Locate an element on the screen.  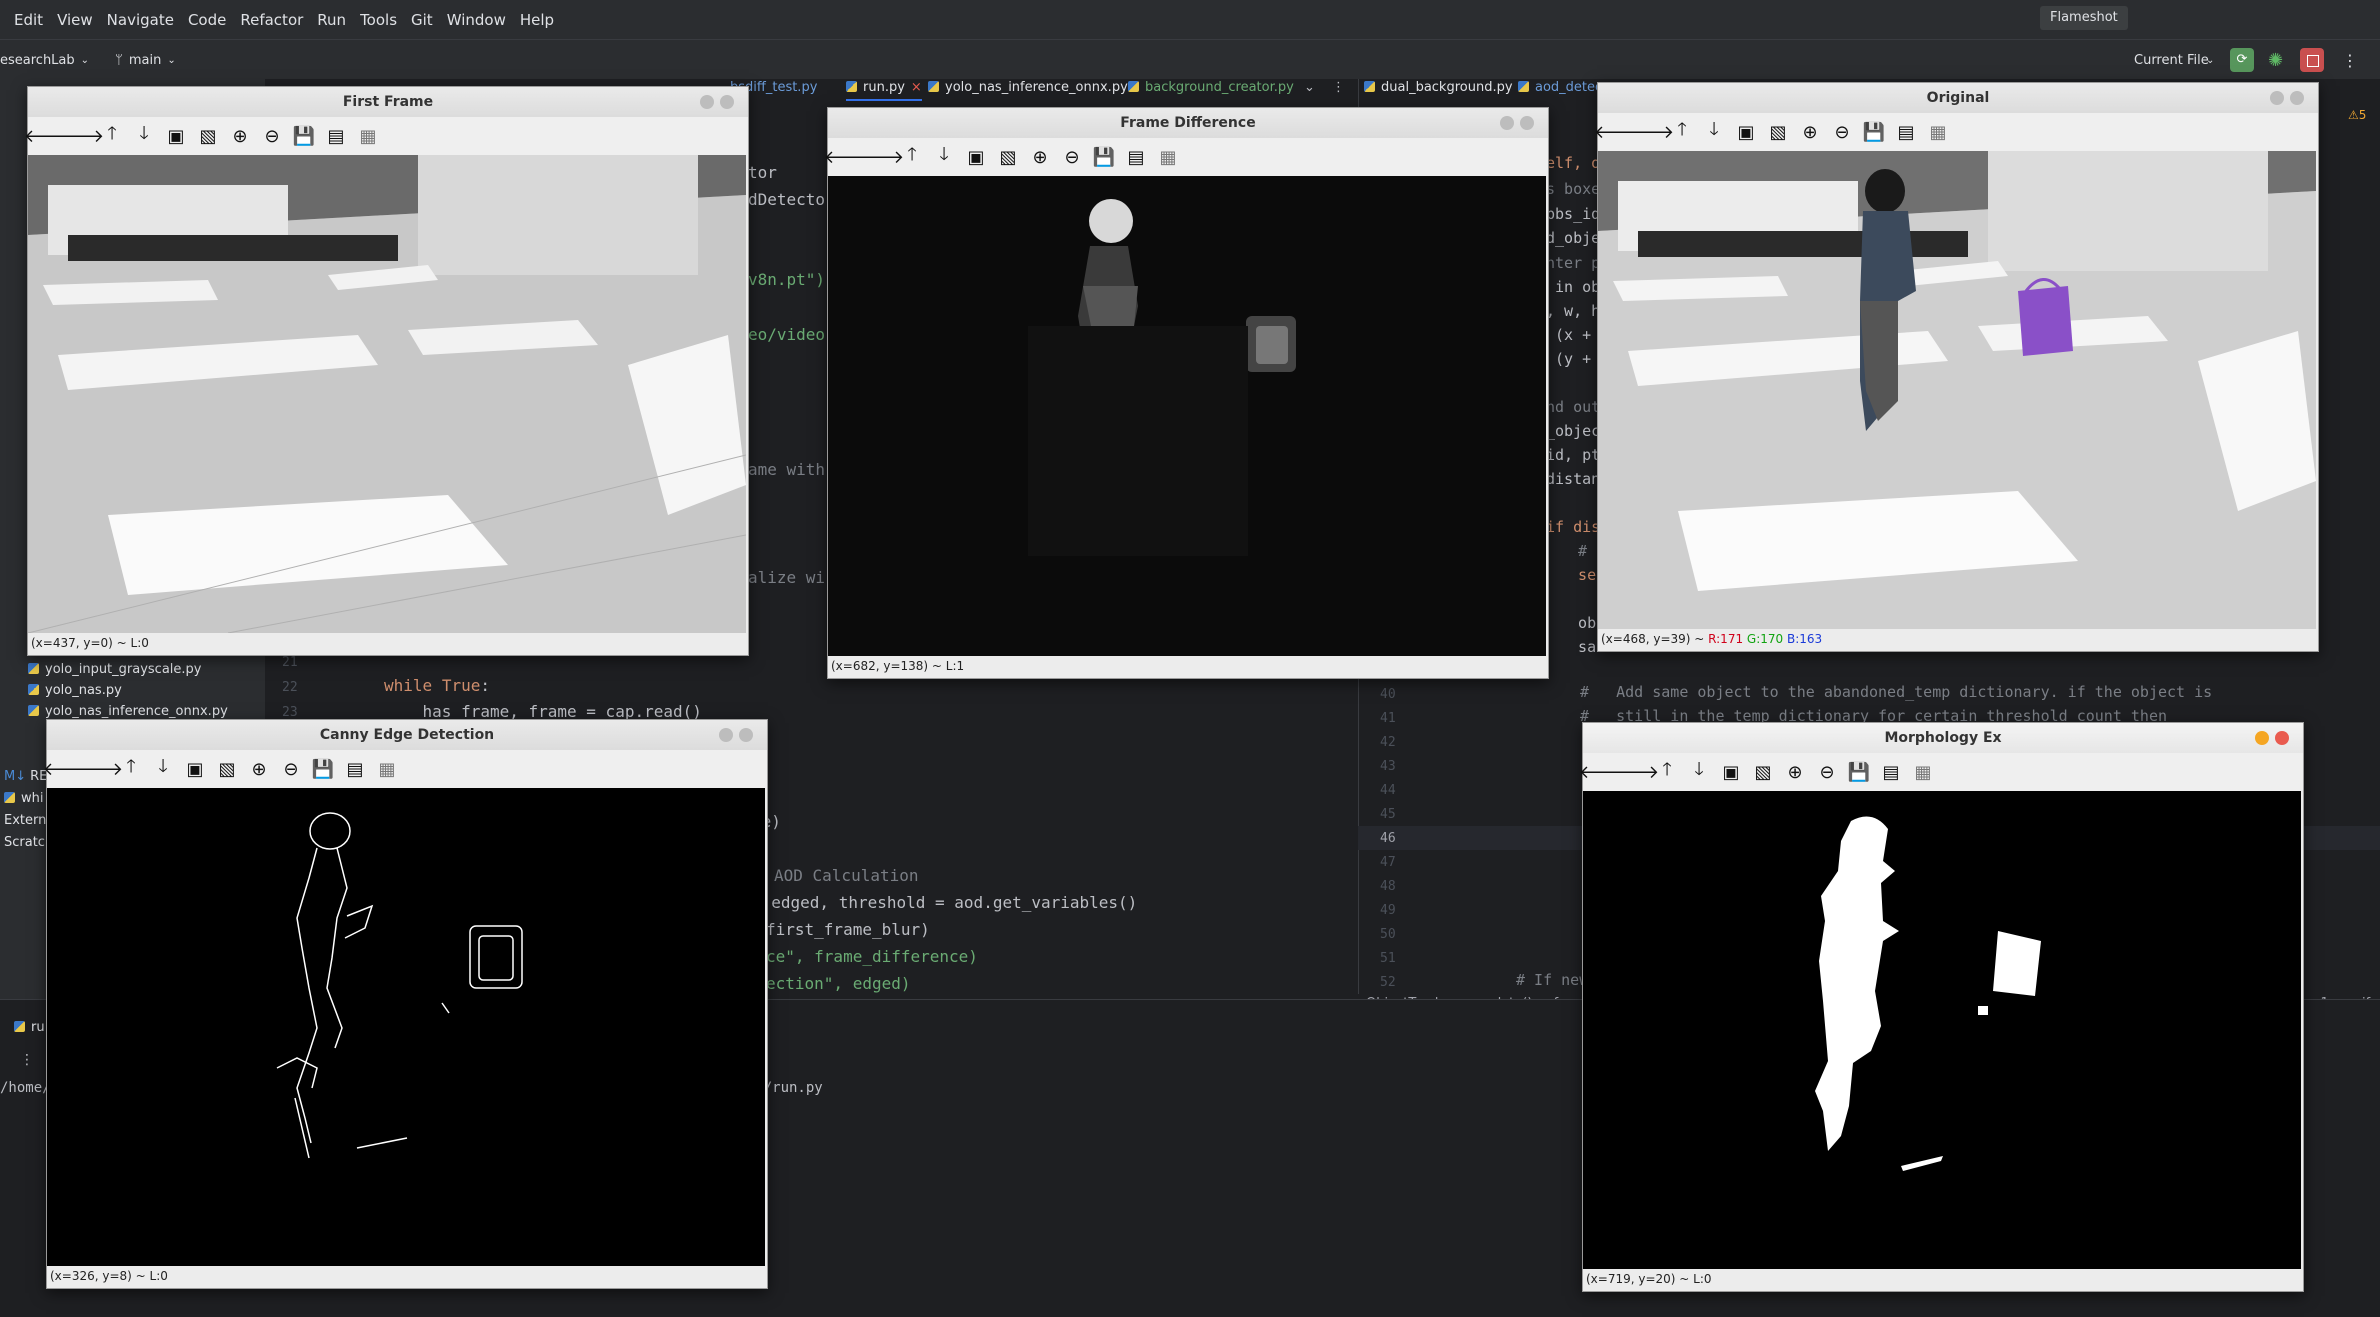
run-config-select: Current File is located at coordinates (2171, 60).